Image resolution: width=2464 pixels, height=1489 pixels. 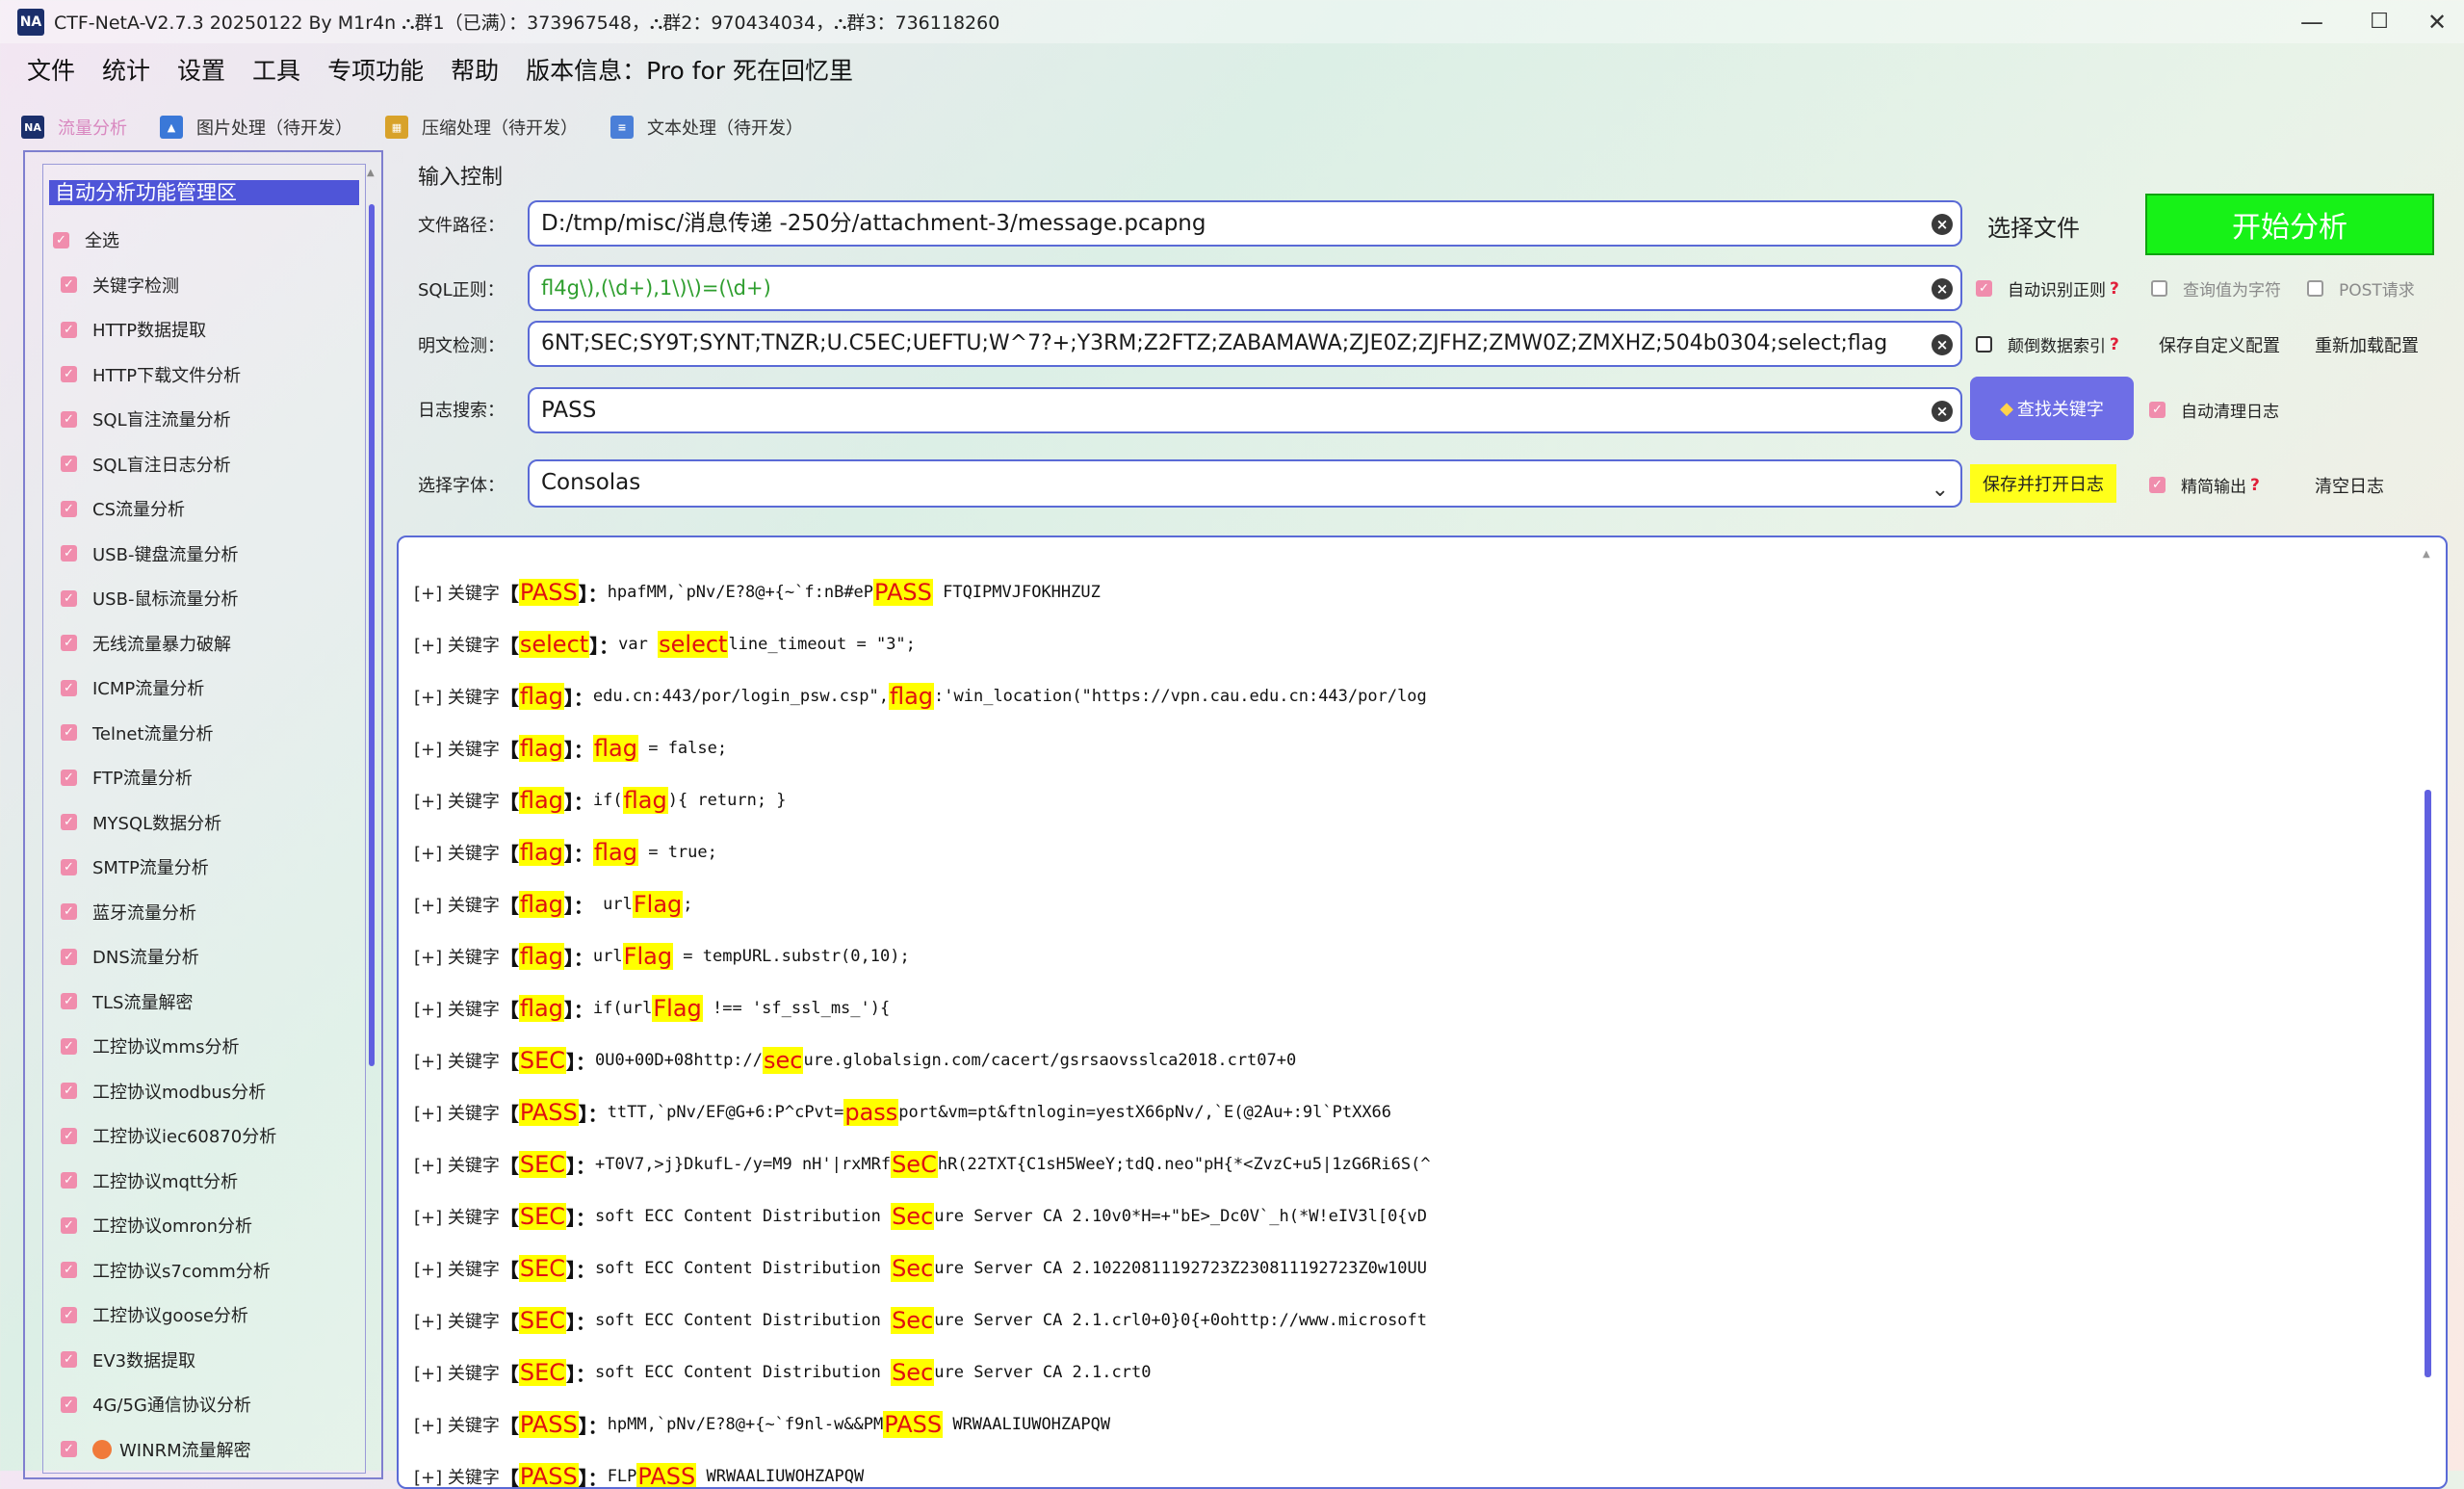 What do you see at coordinates (207, 867) in the screenshot?
I see `analysis-option-checkbox: ✓SMTP流量分析` at bounding box center [207, 867].